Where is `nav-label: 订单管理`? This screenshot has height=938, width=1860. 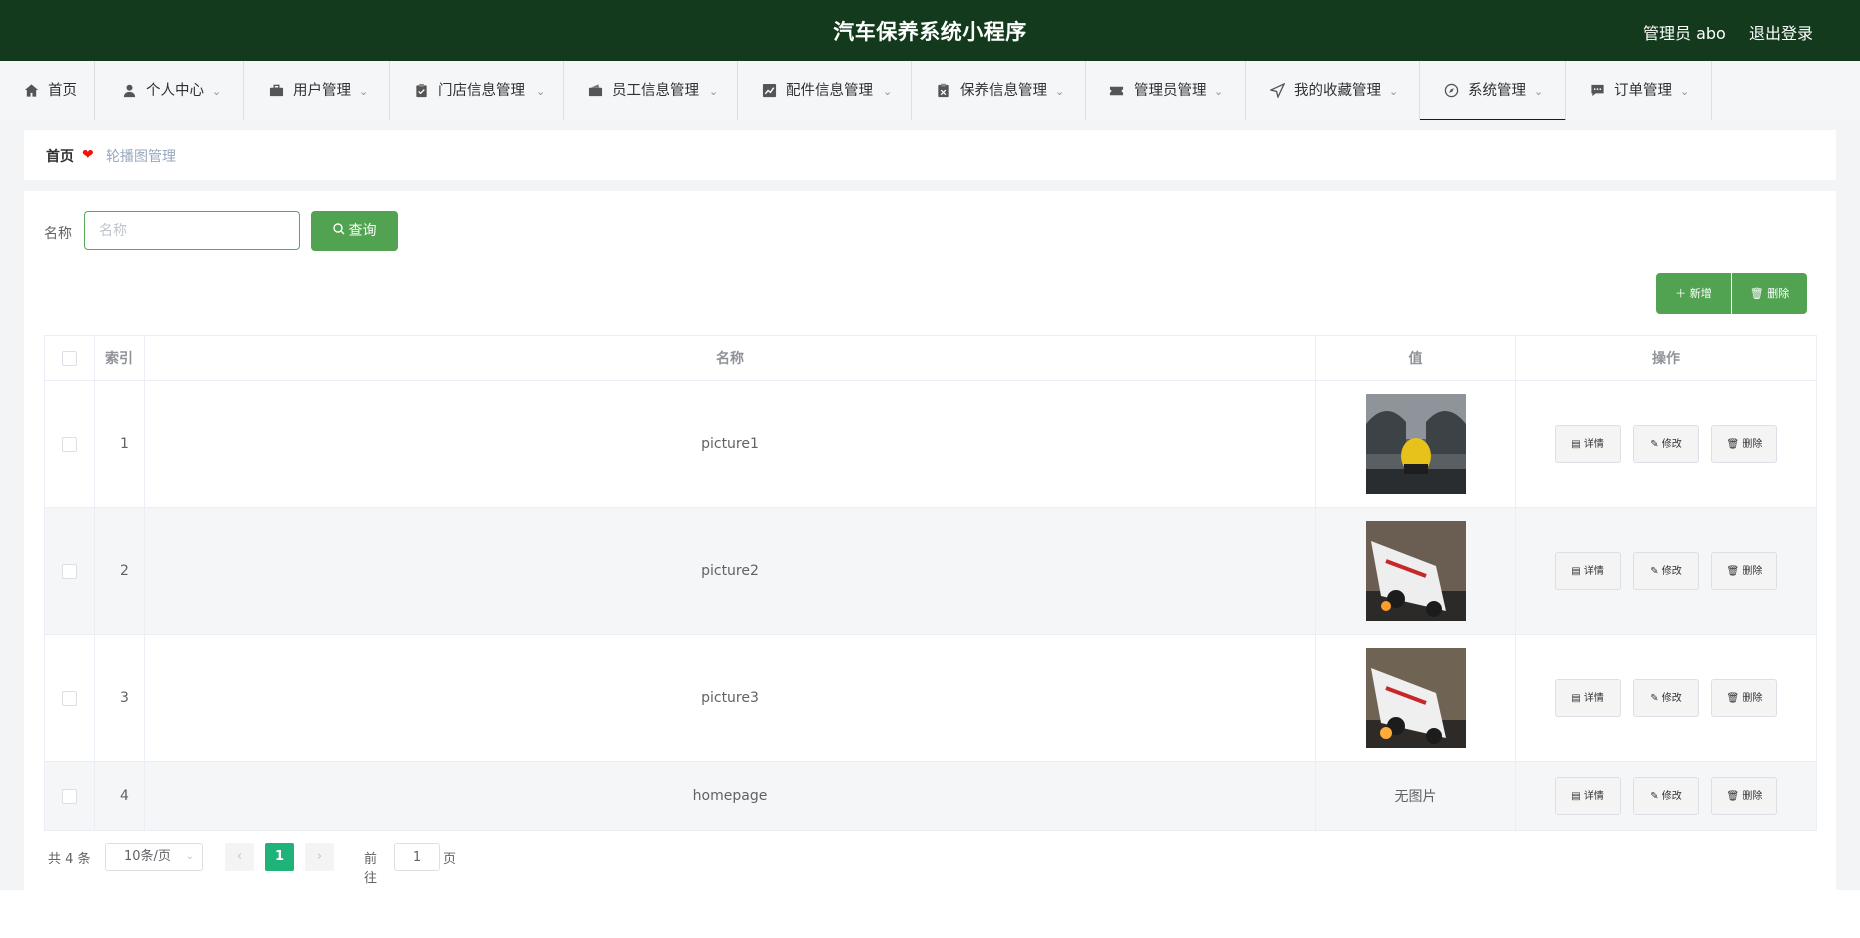 nav-label: 订单管理 is located at coordinates (1643, 91).